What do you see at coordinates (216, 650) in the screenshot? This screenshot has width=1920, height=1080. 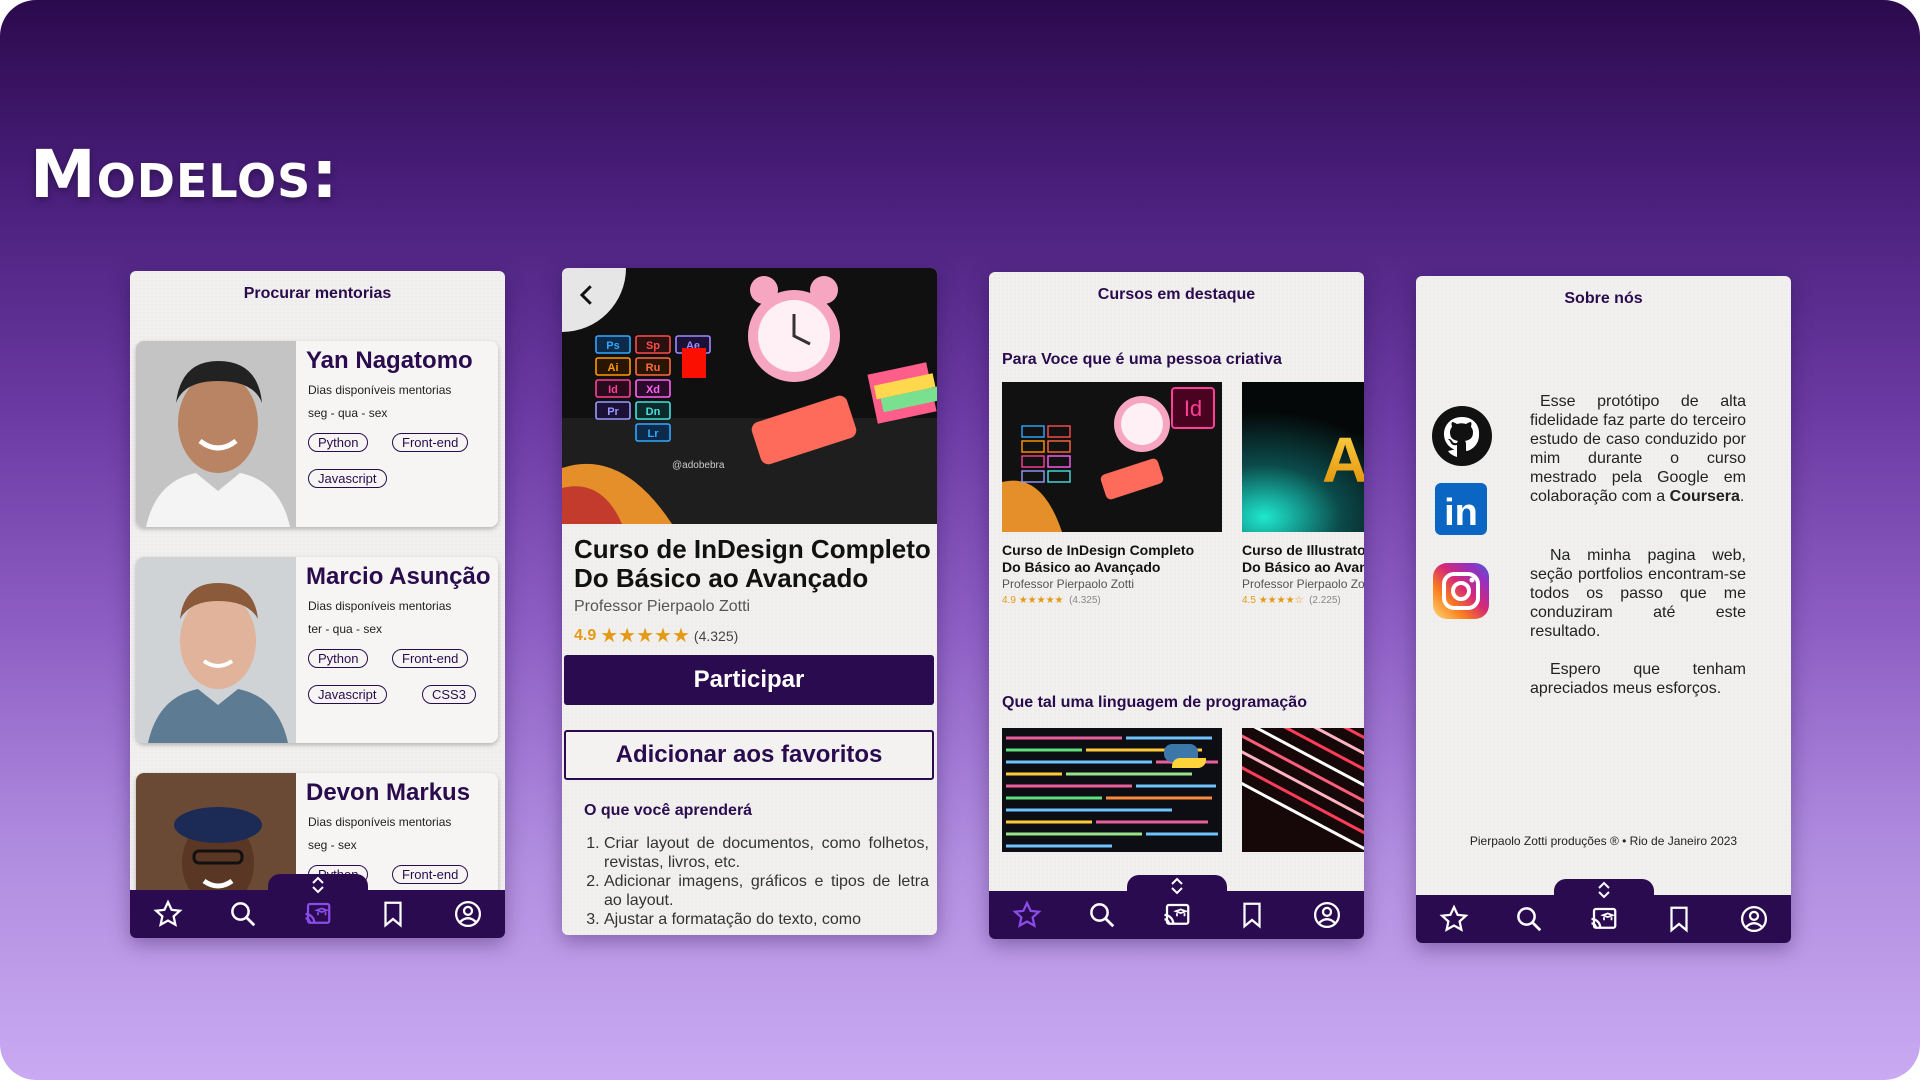 I see `mentor-photo` at bounding box center [216, 650].